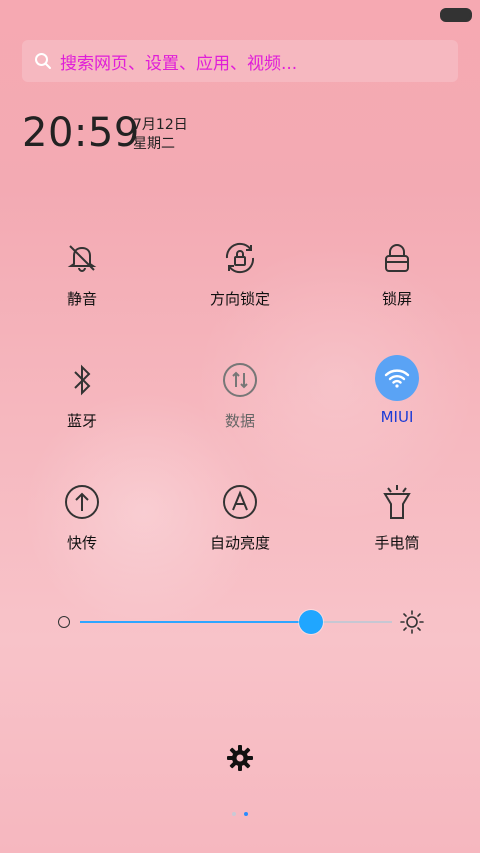  What do you see at coordinates (82, 258) in the screenshot?
I see `mute-bell-icon` at bounding box center [82, 258].